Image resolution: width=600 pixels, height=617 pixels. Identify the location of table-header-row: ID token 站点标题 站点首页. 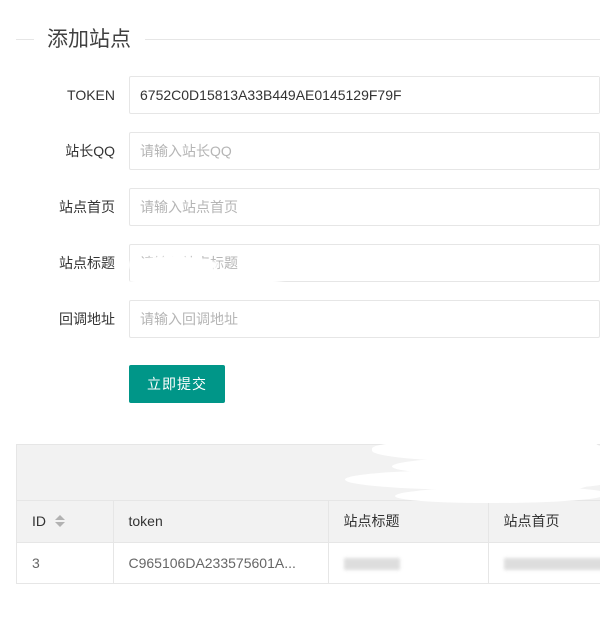
(308, 522).